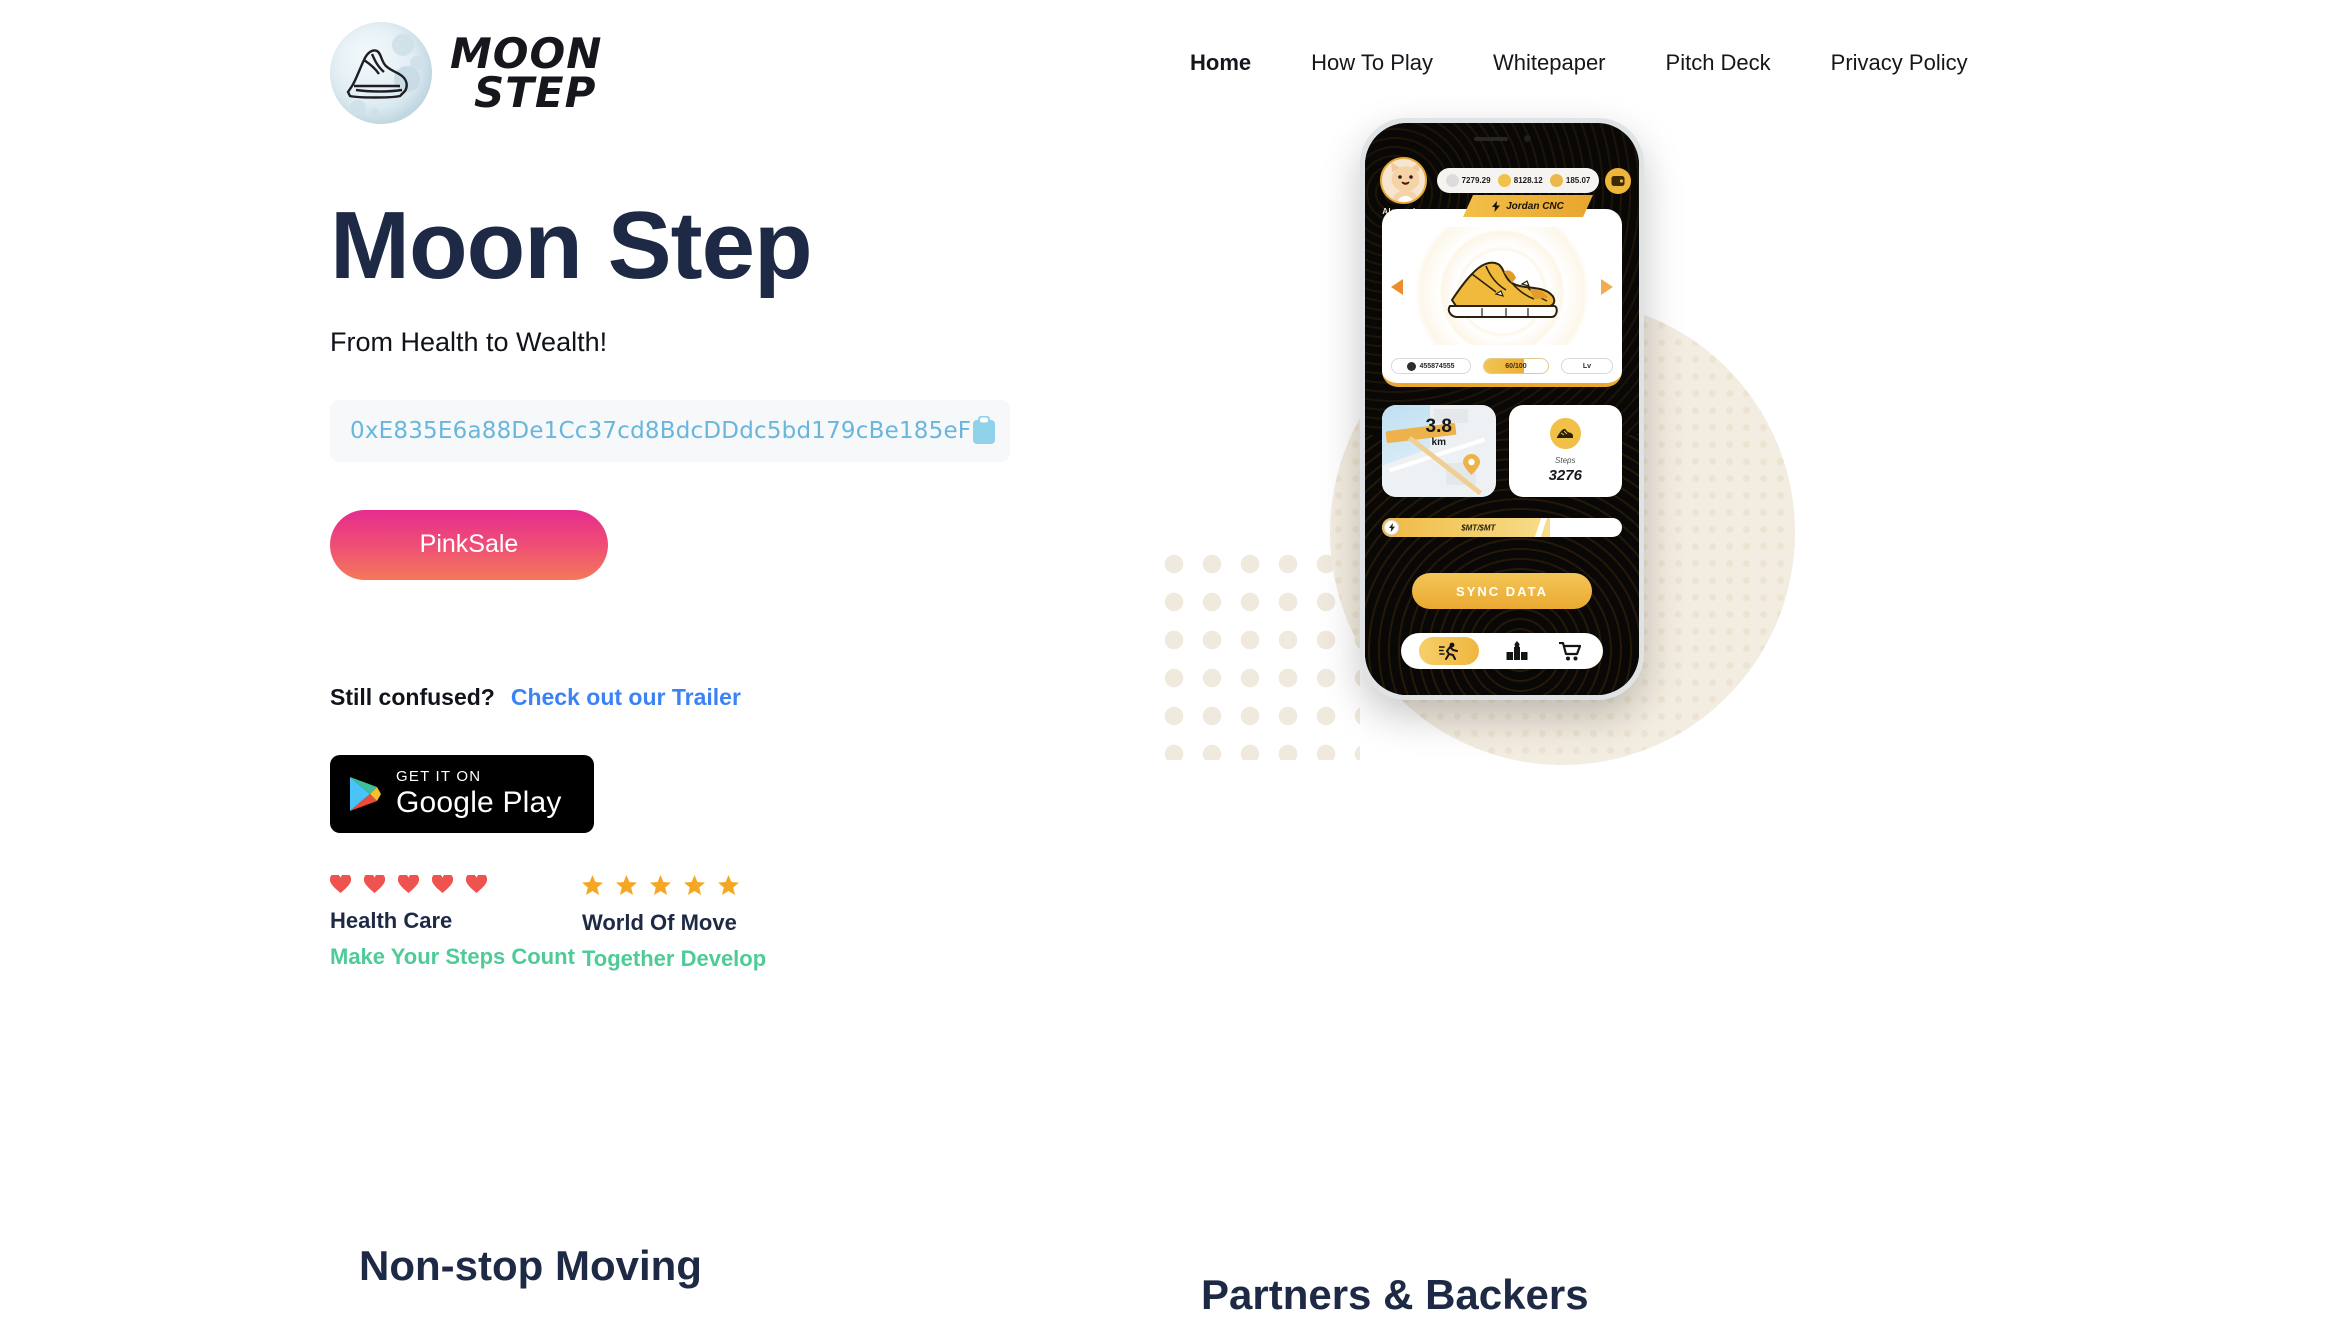 Image resolution: width=2347 pixels, height=1318 pixels. What do you see at coordinates (626, 697) in the screenshot?
I see `trailer-link: Check out our Trailer` at bounding box center [626, 697].